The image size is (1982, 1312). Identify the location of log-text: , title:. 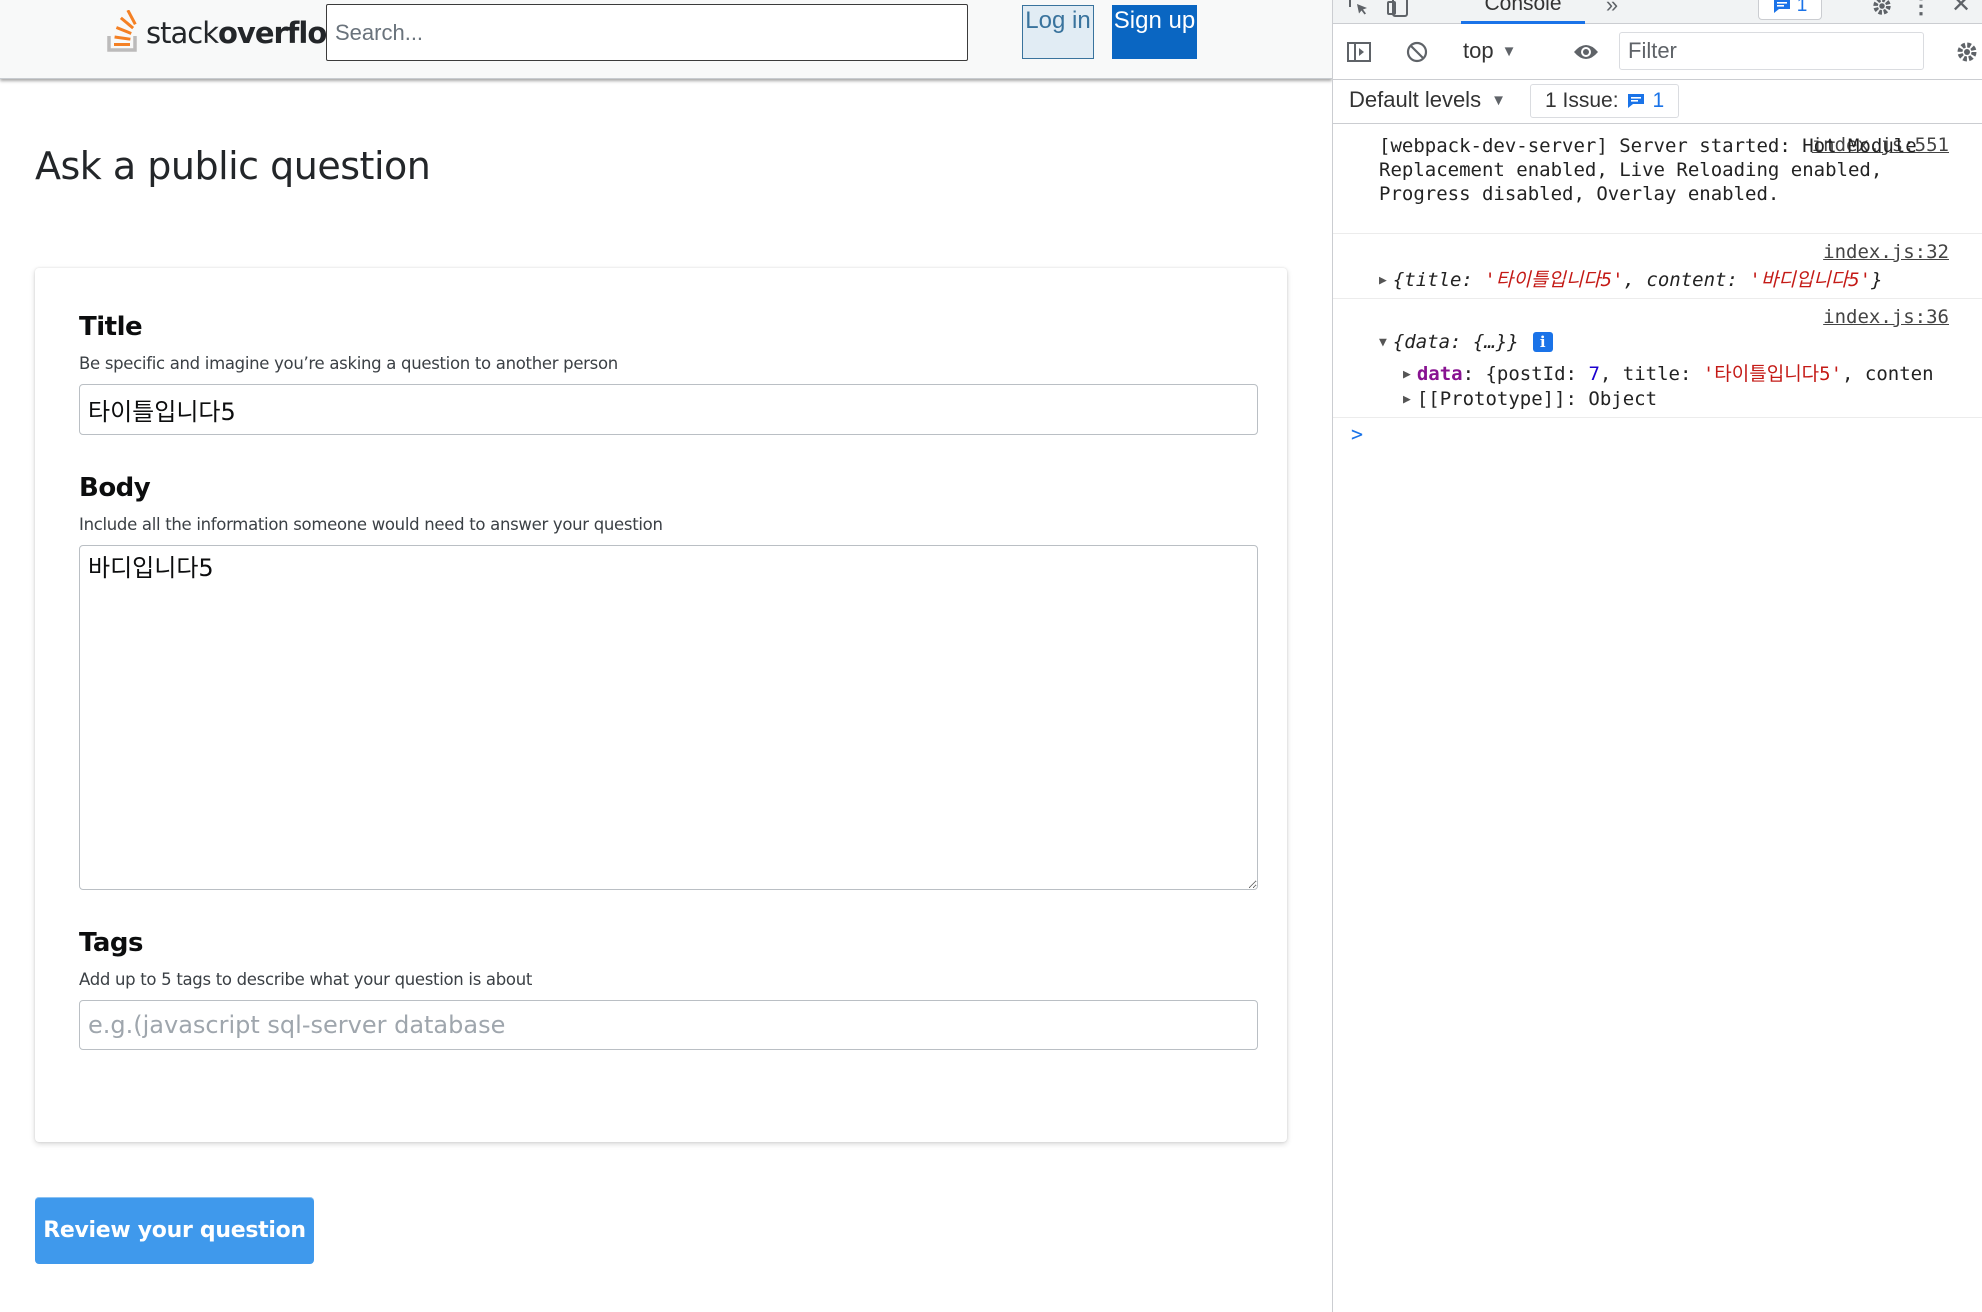
(1651, 374).